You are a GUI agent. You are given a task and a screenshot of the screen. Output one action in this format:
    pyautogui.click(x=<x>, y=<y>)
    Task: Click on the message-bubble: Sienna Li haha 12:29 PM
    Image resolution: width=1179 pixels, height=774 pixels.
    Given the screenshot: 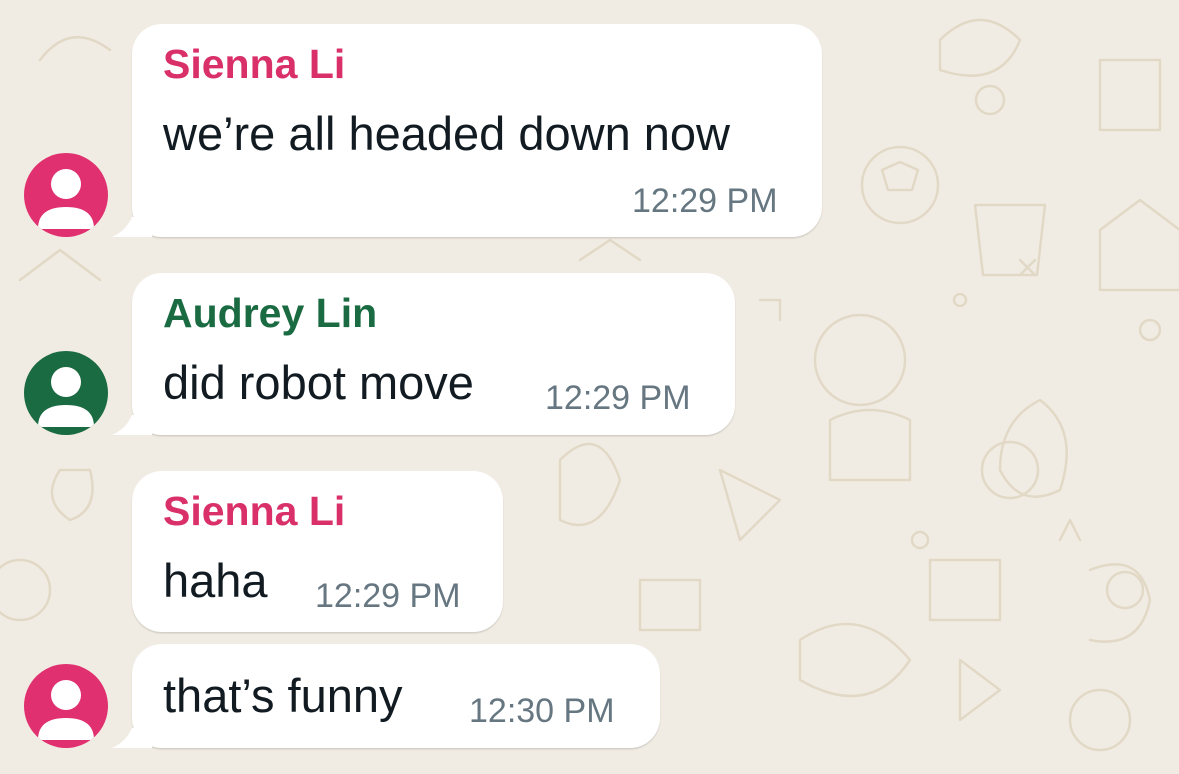 What is the action you would take?
    pyautogui.click(x=317, y=551)
    